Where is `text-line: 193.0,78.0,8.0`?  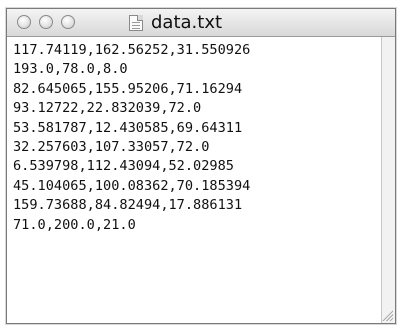 text-line: 193.0,78.0,8.0 is located at coordinates (70, 69).